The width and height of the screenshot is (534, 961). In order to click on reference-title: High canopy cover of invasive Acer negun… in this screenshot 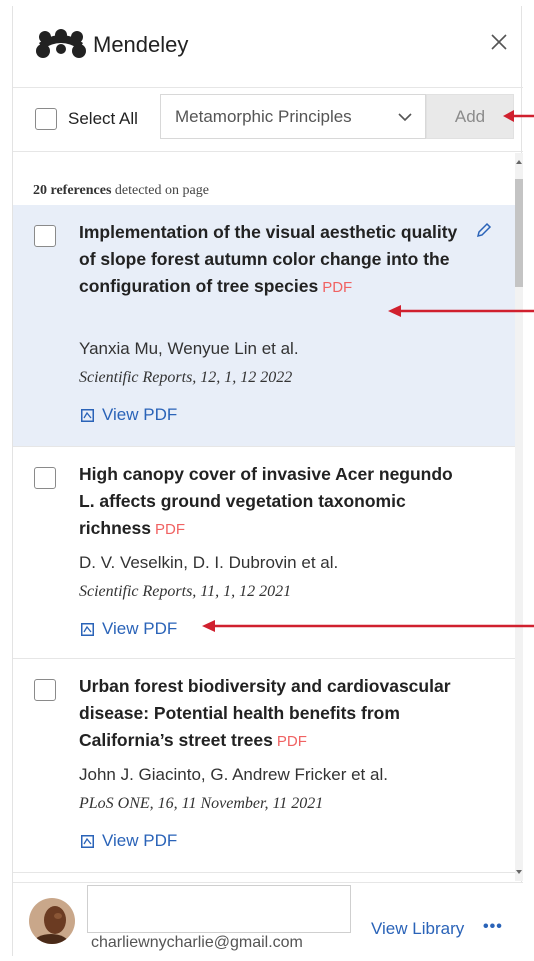, I will do `click(269, 502)`.